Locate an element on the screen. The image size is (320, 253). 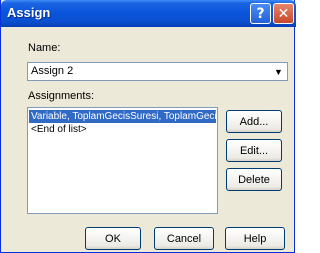
delete-button: Delete is located at coordinates (254, 179).